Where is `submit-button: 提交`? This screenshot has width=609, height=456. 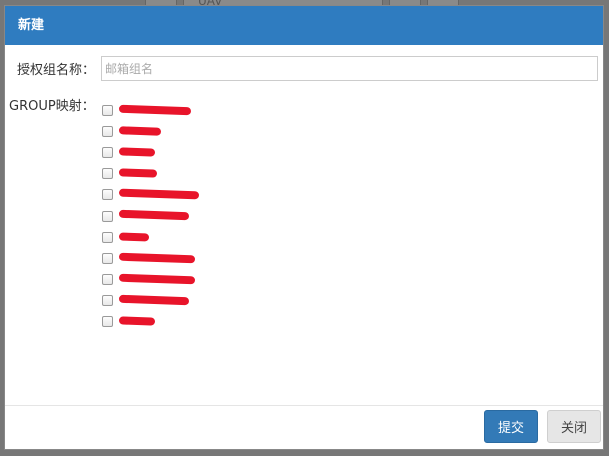 submit-button: 提交 is located at coordinates (511, 426).